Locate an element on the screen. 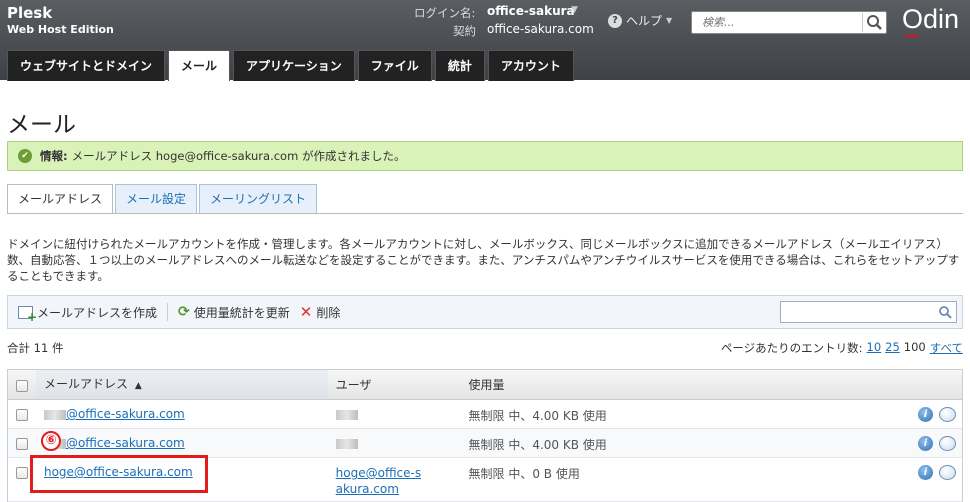 The image size is (970, 502). usage-cell: 無制限 中、0 B 使用 is located at coordinates (524, 474).